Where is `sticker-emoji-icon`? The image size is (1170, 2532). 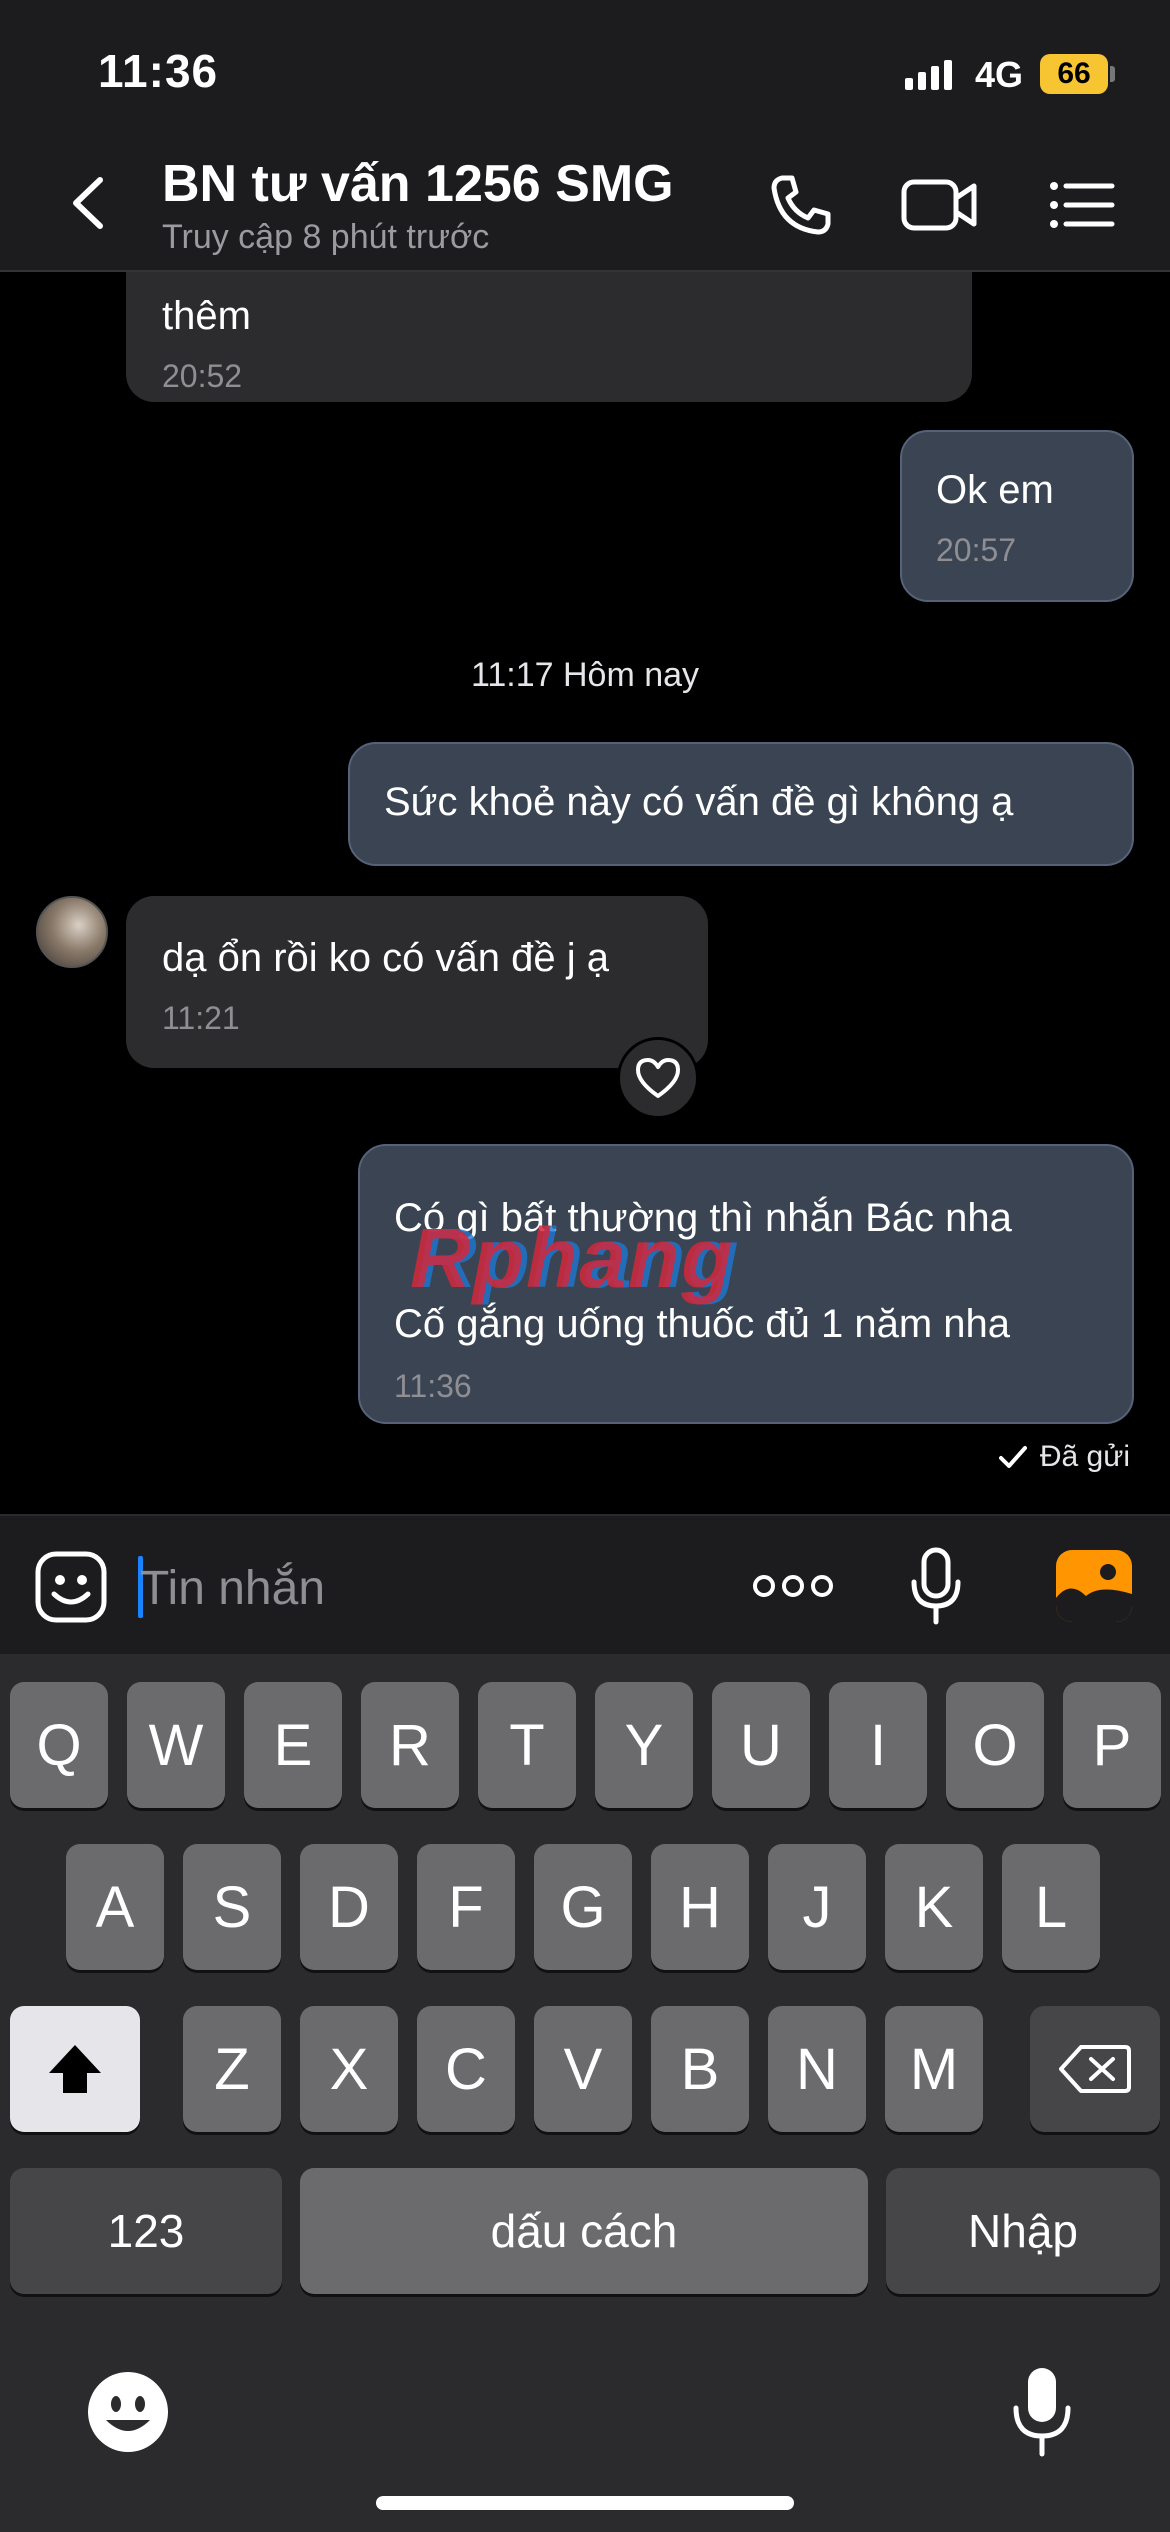
sticker-emoji-icon is located at coordinates (71, 1587).